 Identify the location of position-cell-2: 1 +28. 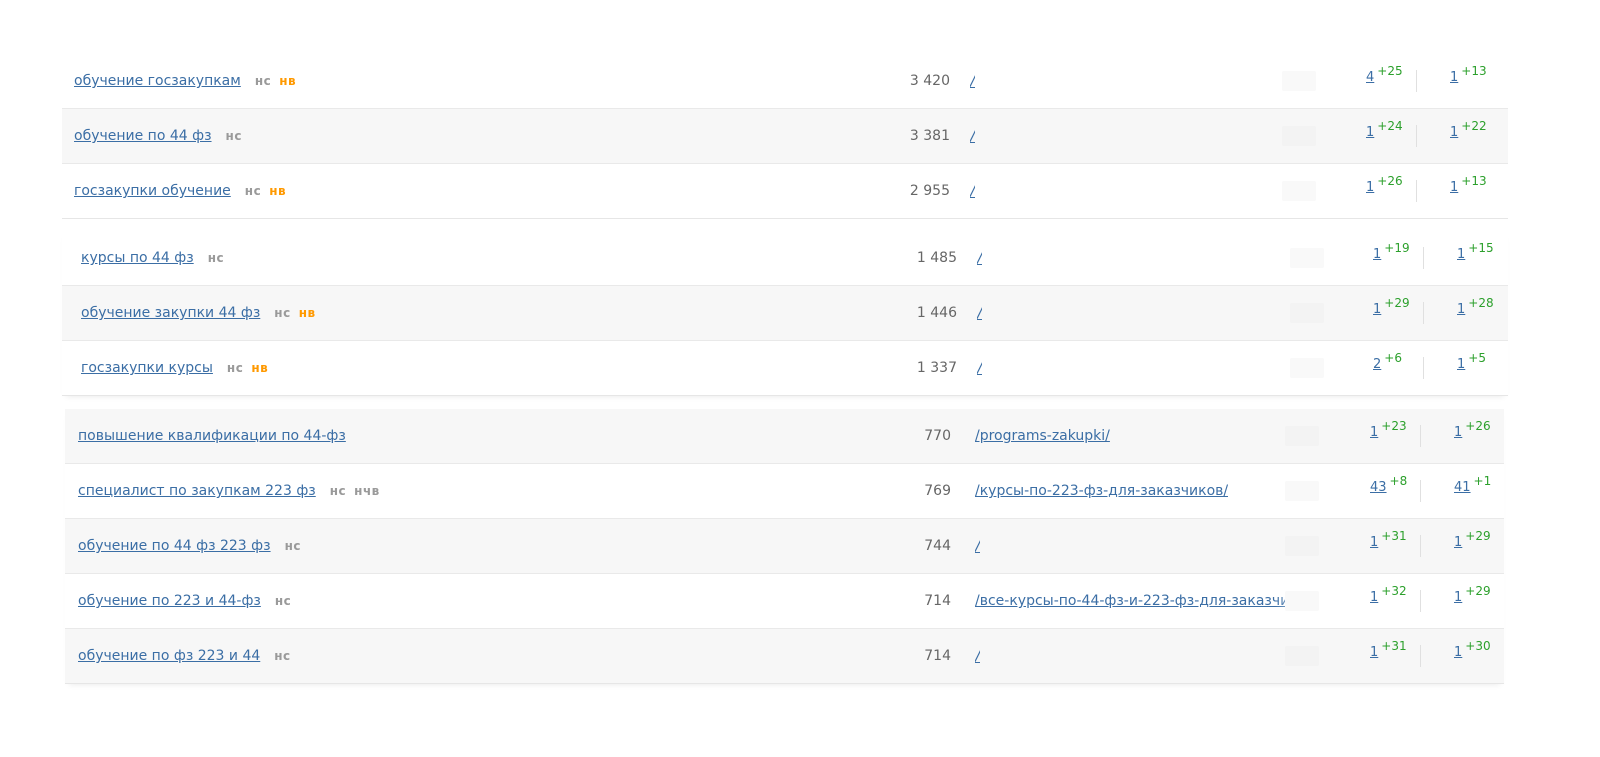
(1475, 306).